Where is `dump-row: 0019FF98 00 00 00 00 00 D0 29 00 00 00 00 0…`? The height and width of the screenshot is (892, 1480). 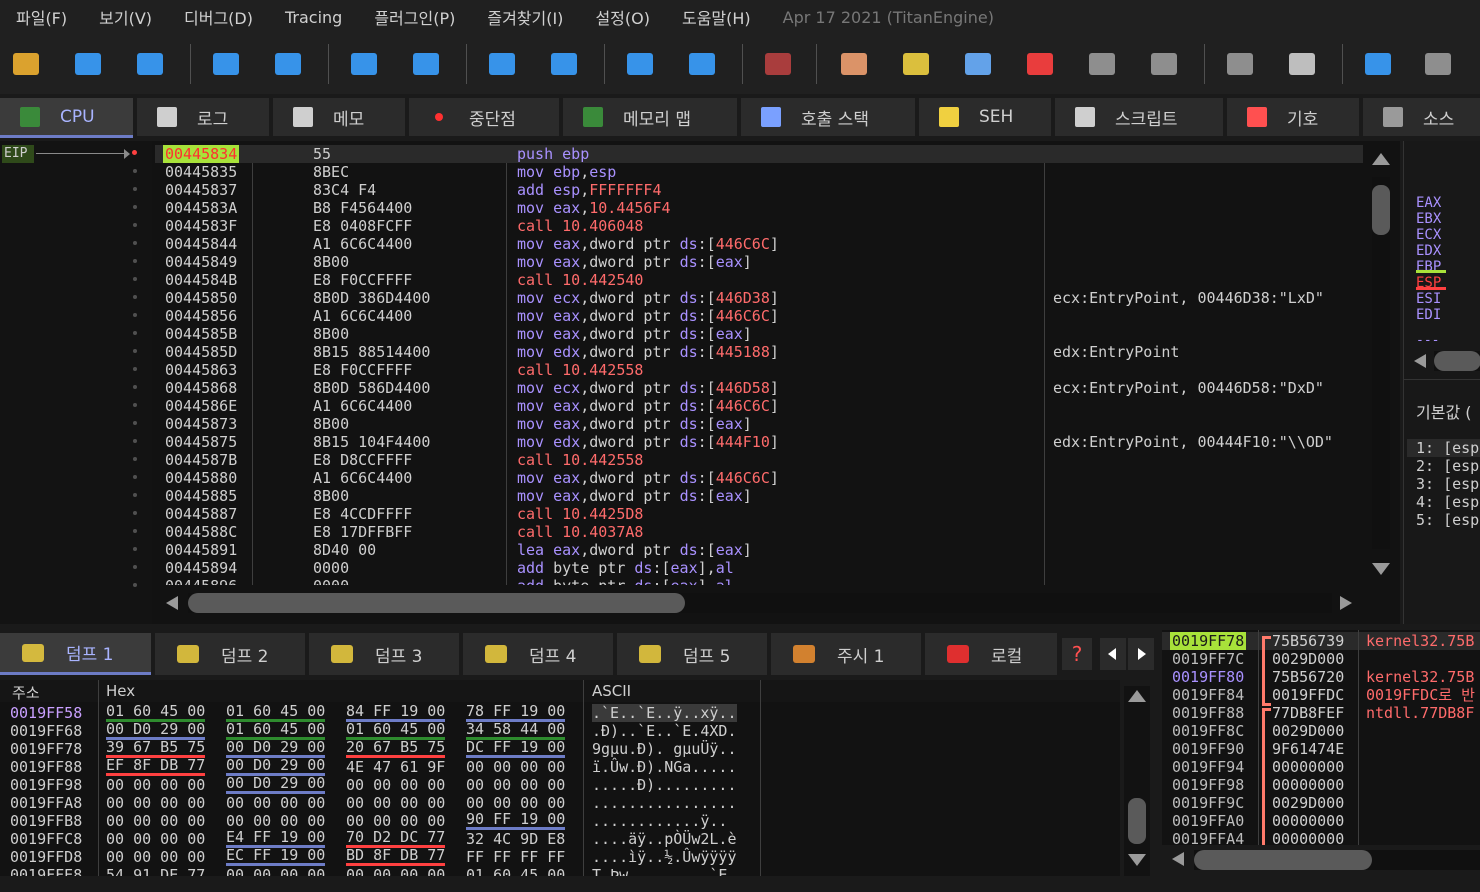
dump-row: 0019FF98 00 00 00 00 00 D0 29 00 00 00 00 0… is located at coordinates (380, 785).